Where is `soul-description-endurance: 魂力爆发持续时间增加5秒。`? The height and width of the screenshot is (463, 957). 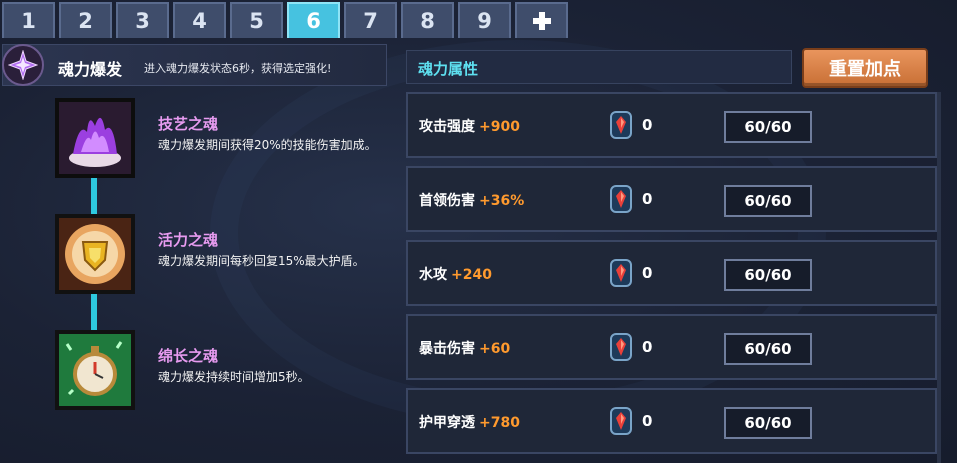
soul-description-endurance: 魂力爆发持续时间增加5秒。 is located at coordinates (234, 377).